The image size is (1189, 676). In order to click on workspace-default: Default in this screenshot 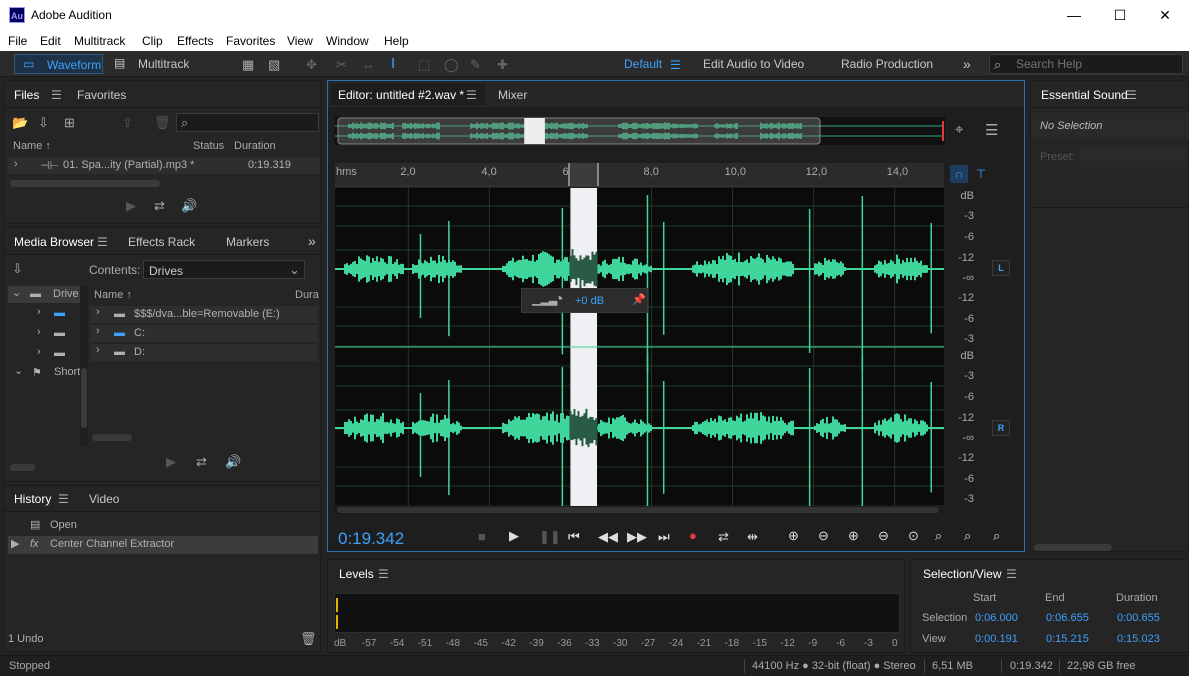, I will do `click(643, 64)`.